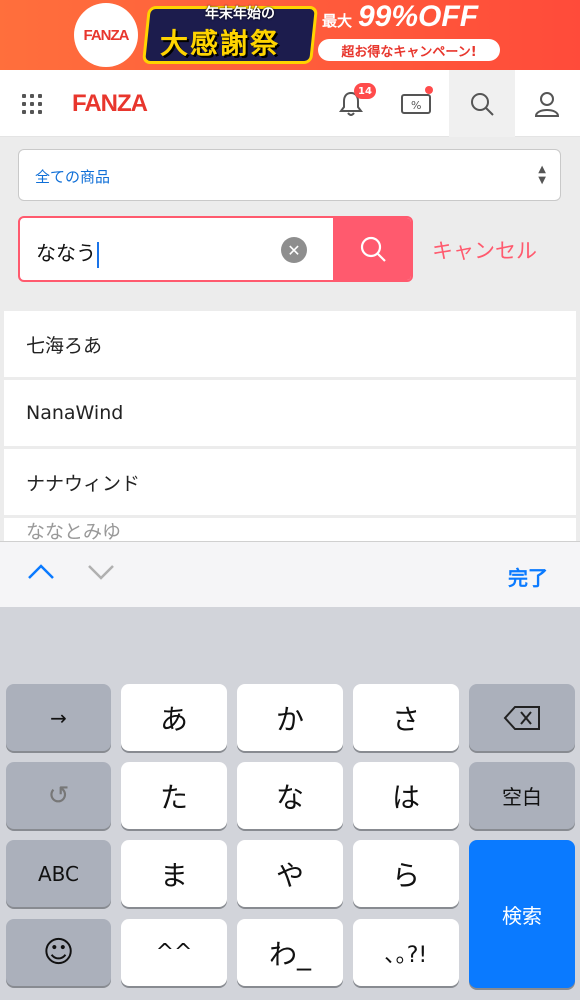  Describe the element at coordinates (289, 175) in the screenshot. I see `category-select: 全ての商品 ▲ ▼` at that location.